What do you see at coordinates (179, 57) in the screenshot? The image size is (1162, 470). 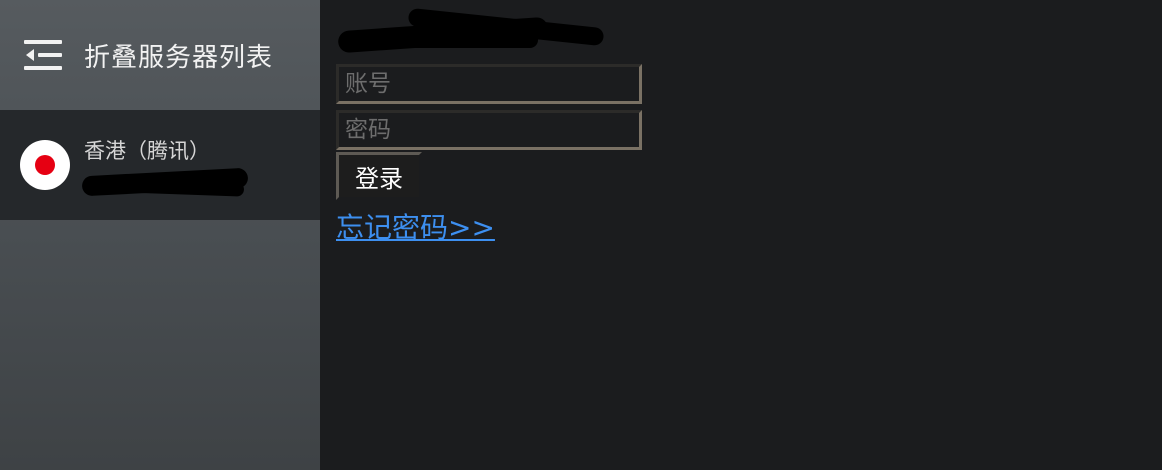 I see `sidebar-title: 折叠服务器列表` at bounding box center [179, 57].